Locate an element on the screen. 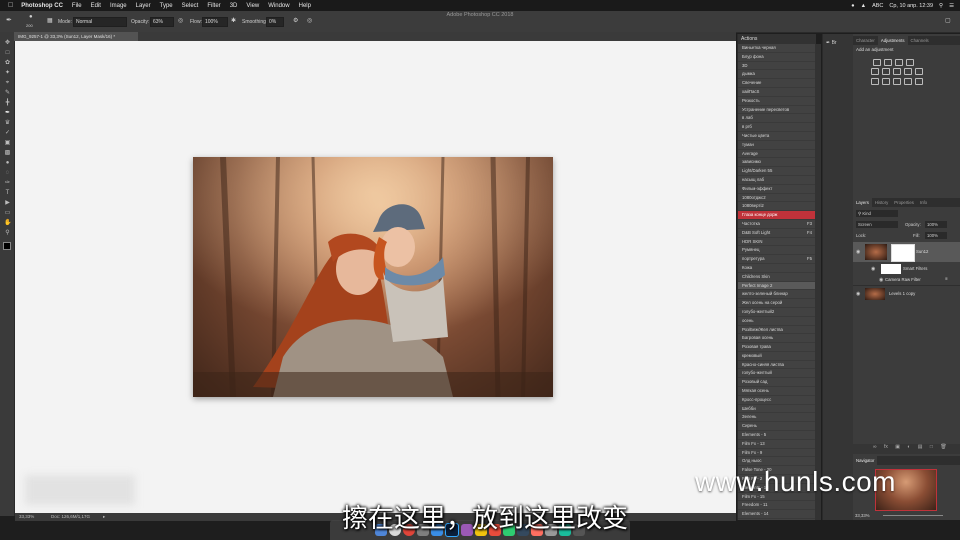  menu-window: Window is located at coordinates (278, 6).